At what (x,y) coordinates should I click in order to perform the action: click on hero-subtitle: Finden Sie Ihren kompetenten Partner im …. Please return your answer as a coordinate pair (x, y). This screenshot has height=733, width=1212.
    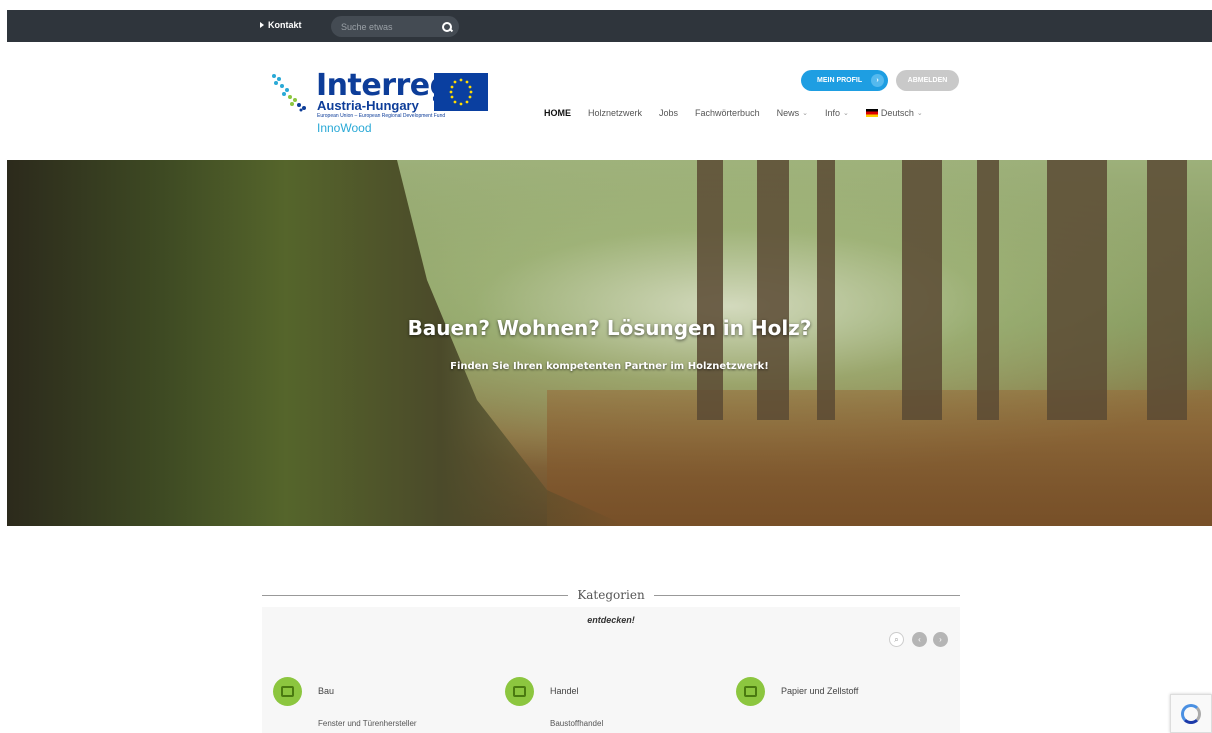
    Looking at the image, I should click on (609, 366).